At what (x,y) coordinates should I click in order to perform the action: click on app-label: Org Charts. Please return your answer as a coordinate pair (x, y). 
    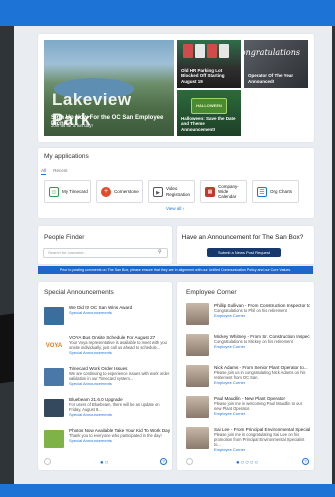
    Looking at the image, I should click on (281, 191).